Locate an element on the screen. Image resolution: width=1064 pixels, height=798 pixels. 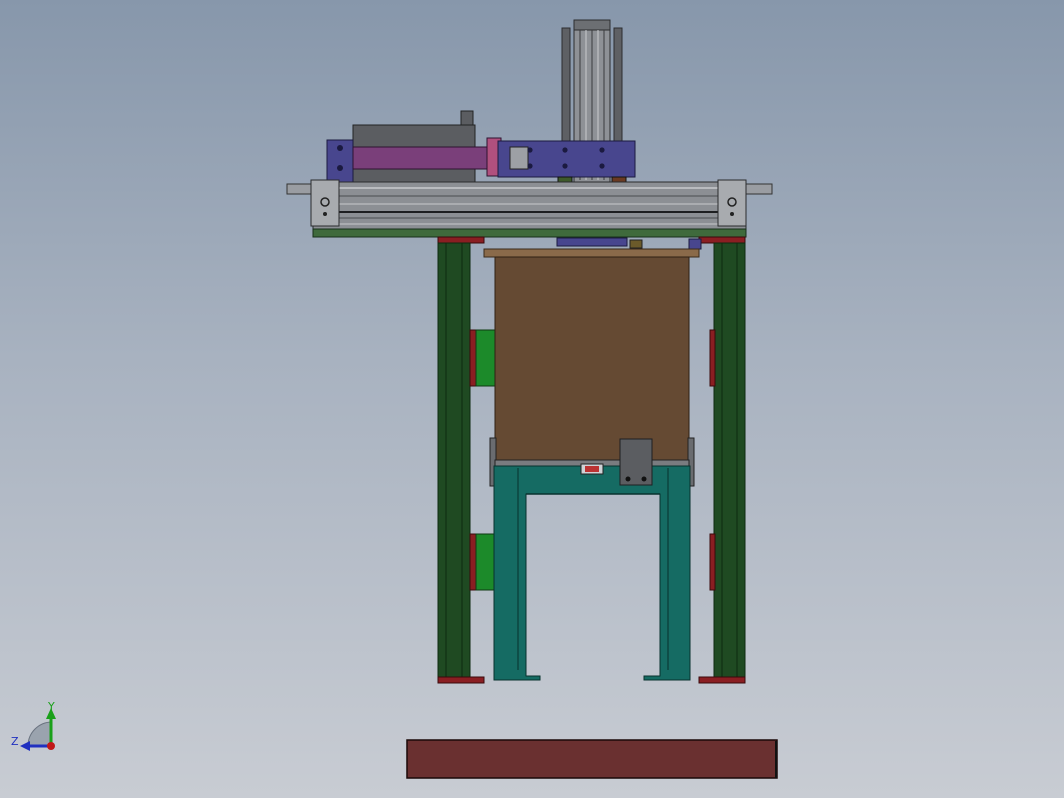
column-foot-left is located at coordinates (461, 680).